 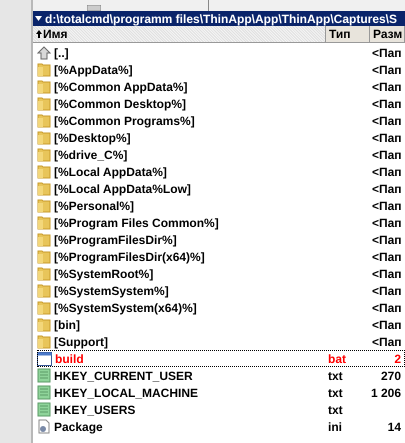 I want to click on column-header: Разм, so click(x=387, y=34).